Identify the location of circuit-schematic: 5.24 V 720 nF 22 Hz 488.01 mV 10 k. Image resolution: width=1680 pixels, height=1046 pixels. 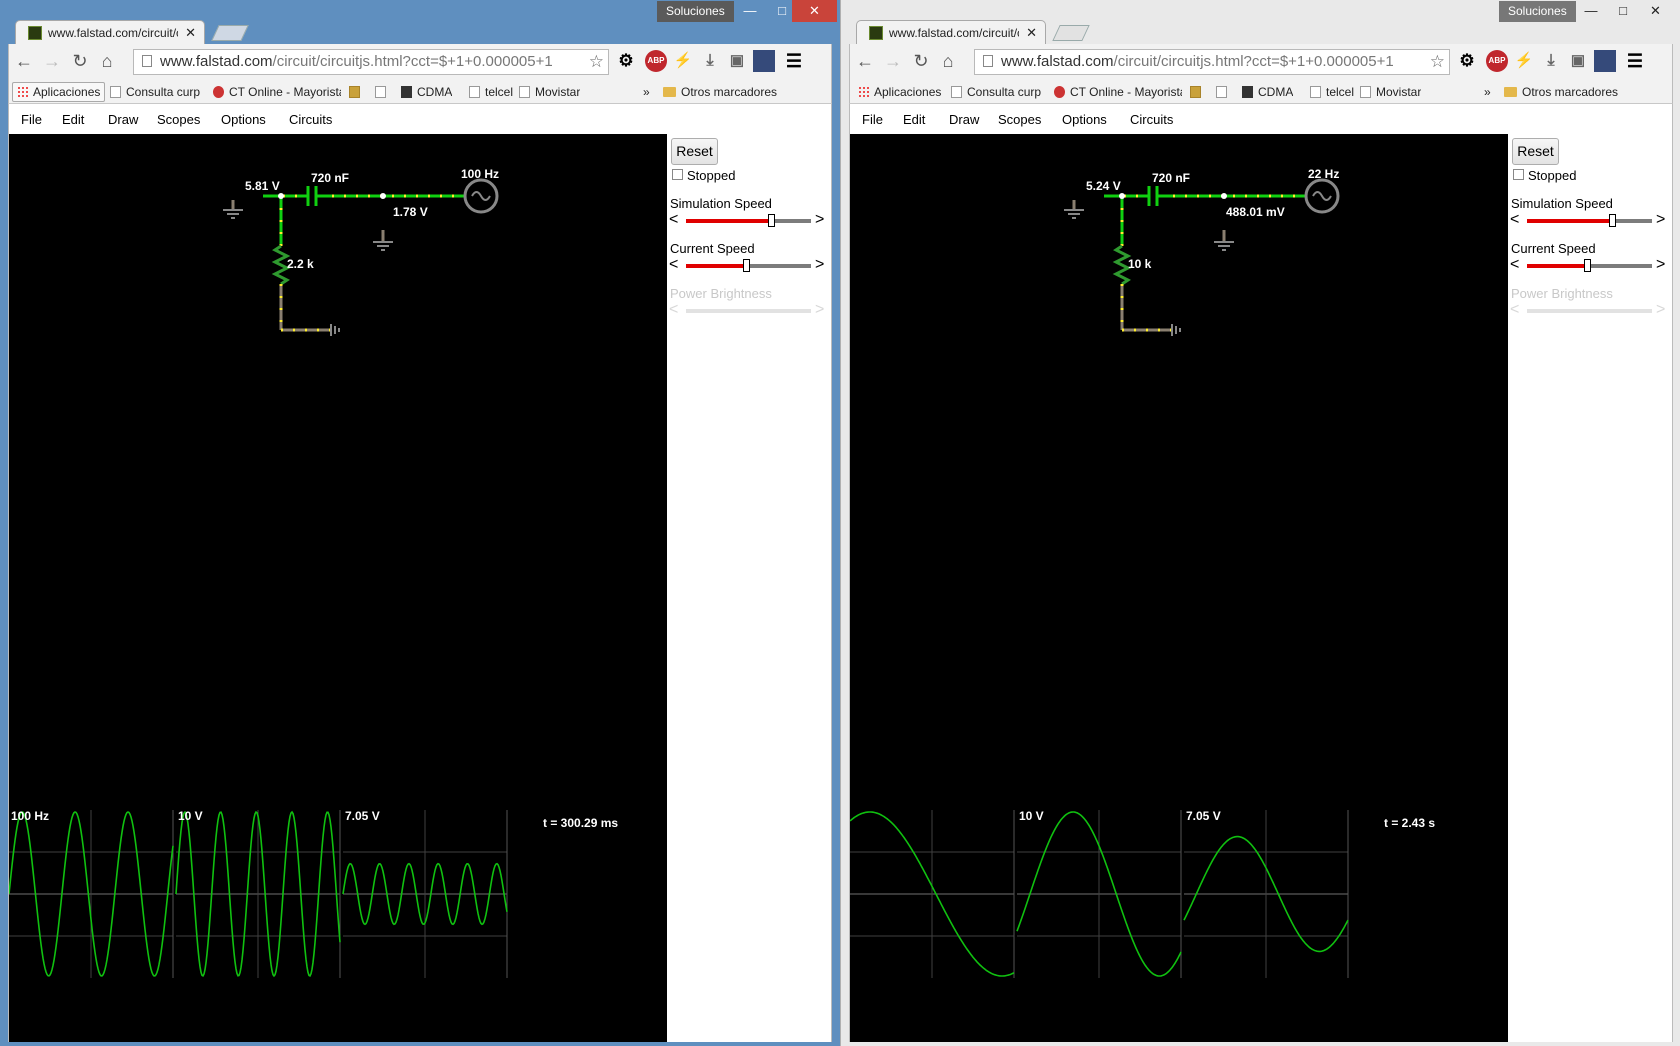
(1202, 251).